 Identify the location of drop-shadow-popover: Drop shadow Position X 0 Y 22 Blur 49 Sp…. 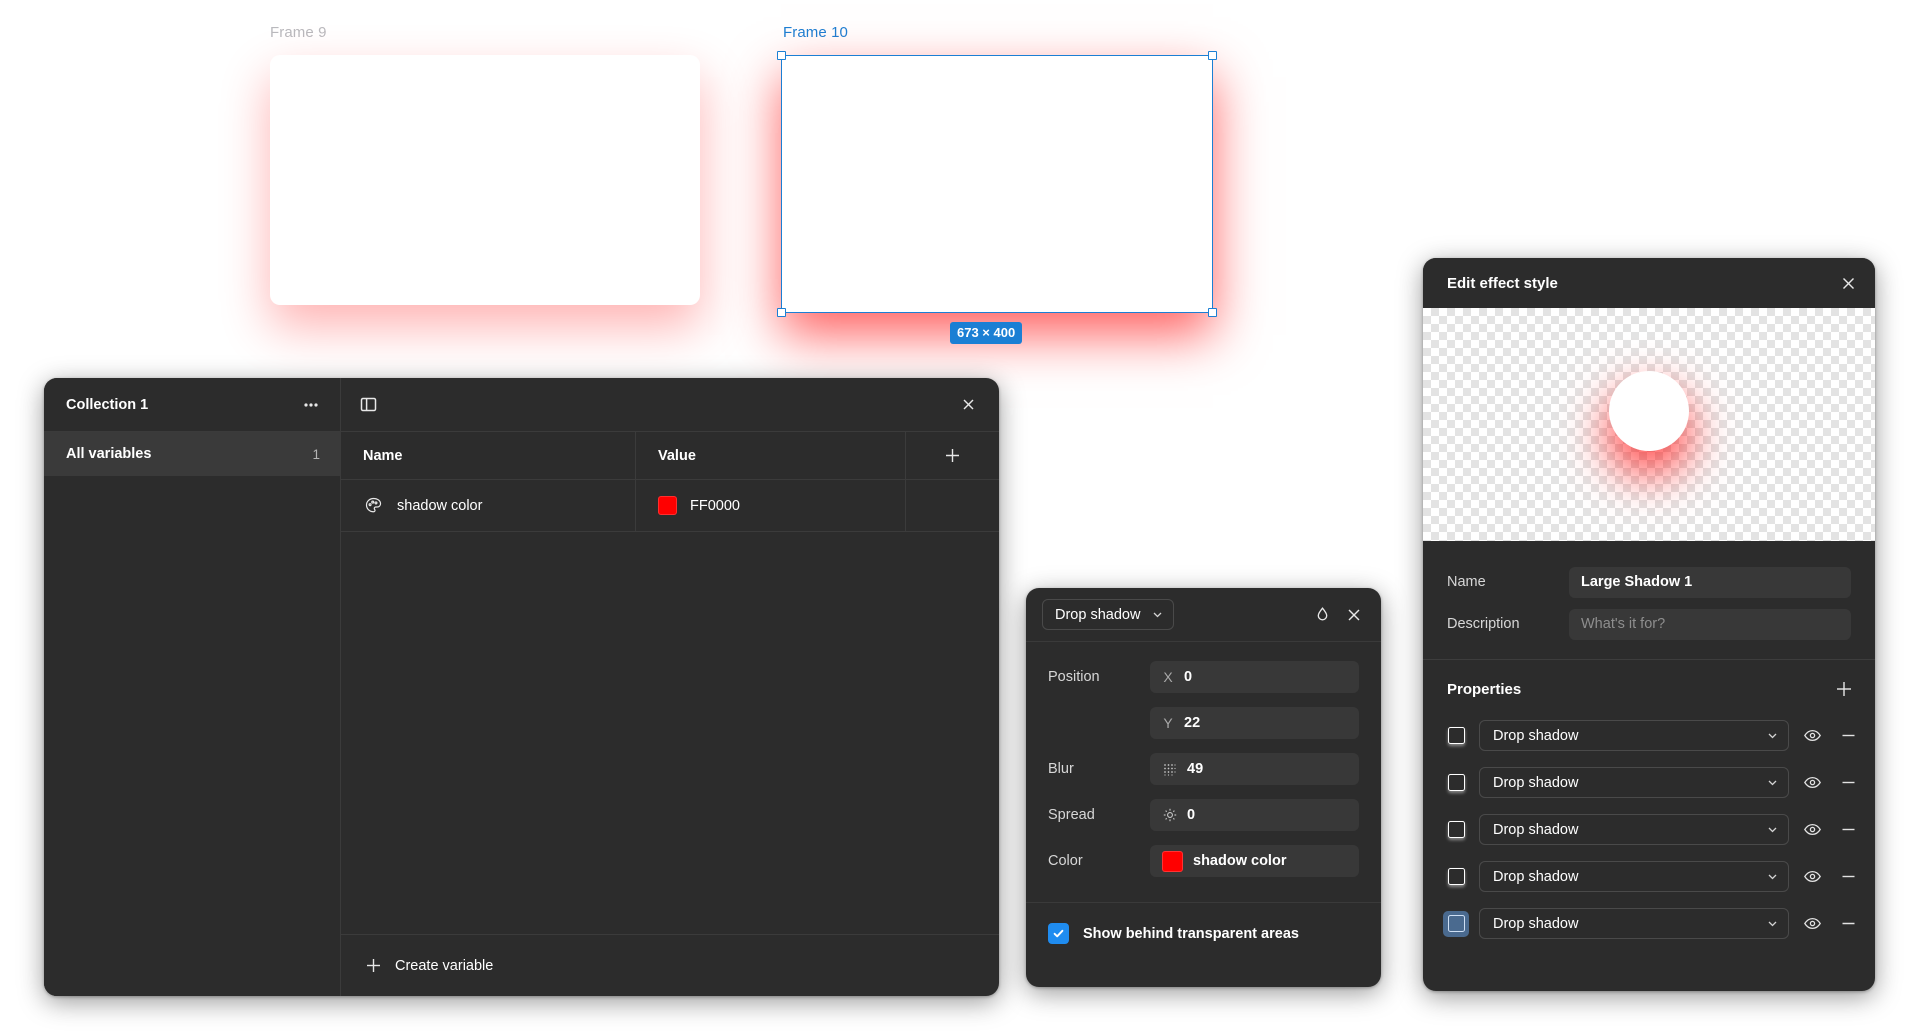
(1203, 787).